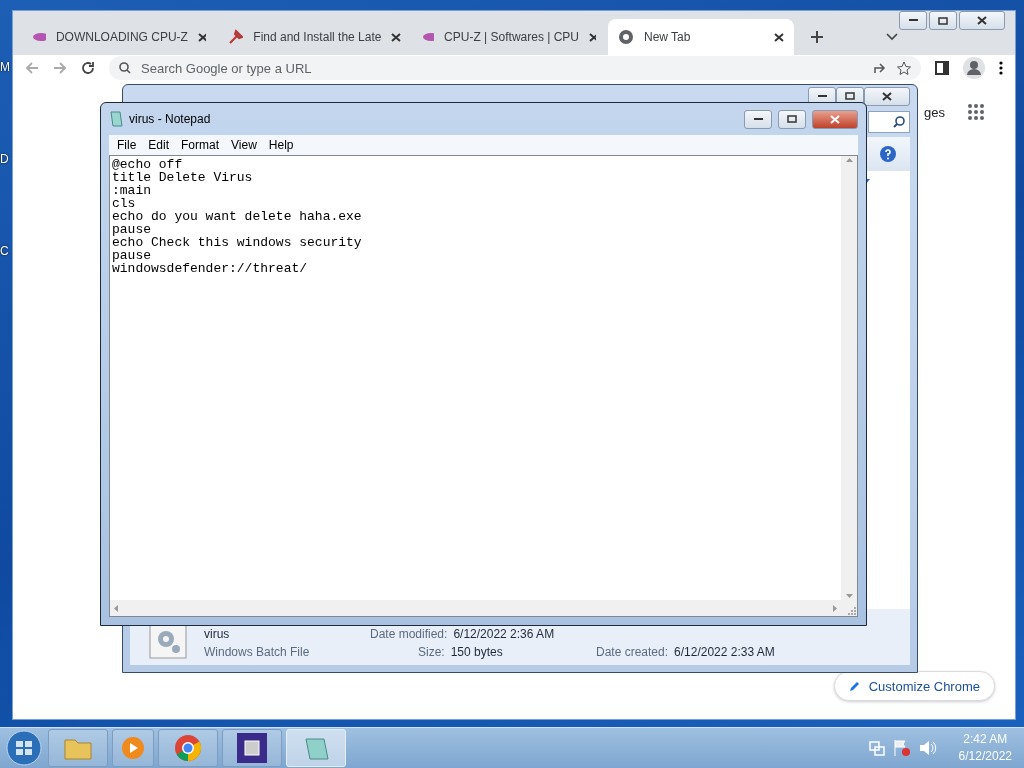 This screenshot has height=768, width=1024. What do you see at coordinates (817, 37) in the screenshot?
I see `new-tab-icon` at bounding box center [817, 37].